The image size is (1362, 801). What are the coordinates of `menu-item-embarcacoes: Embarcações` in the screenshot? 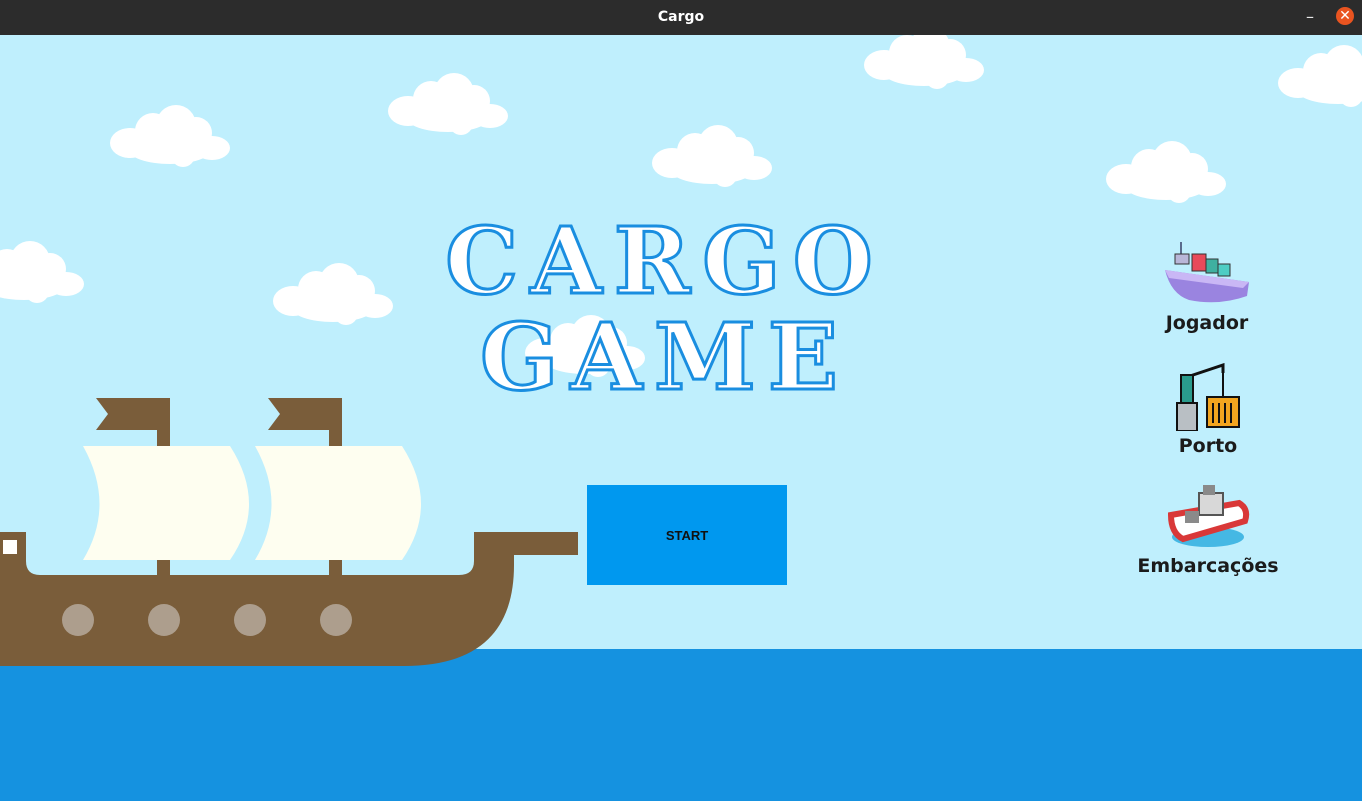 It's located at (1208, 529).